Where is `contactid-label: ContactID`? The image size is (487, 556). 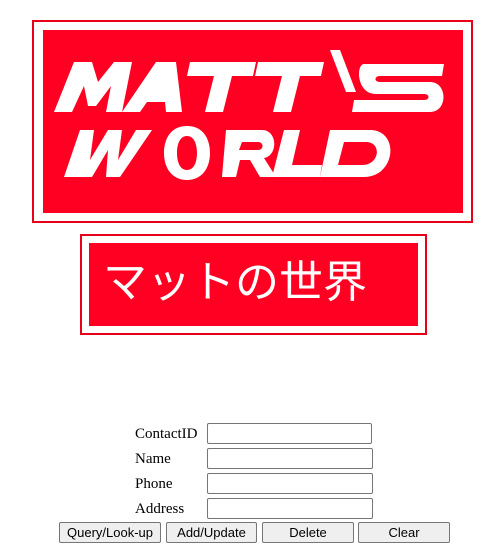 contactid-label: ContactID is located at coordinates (166, 434).